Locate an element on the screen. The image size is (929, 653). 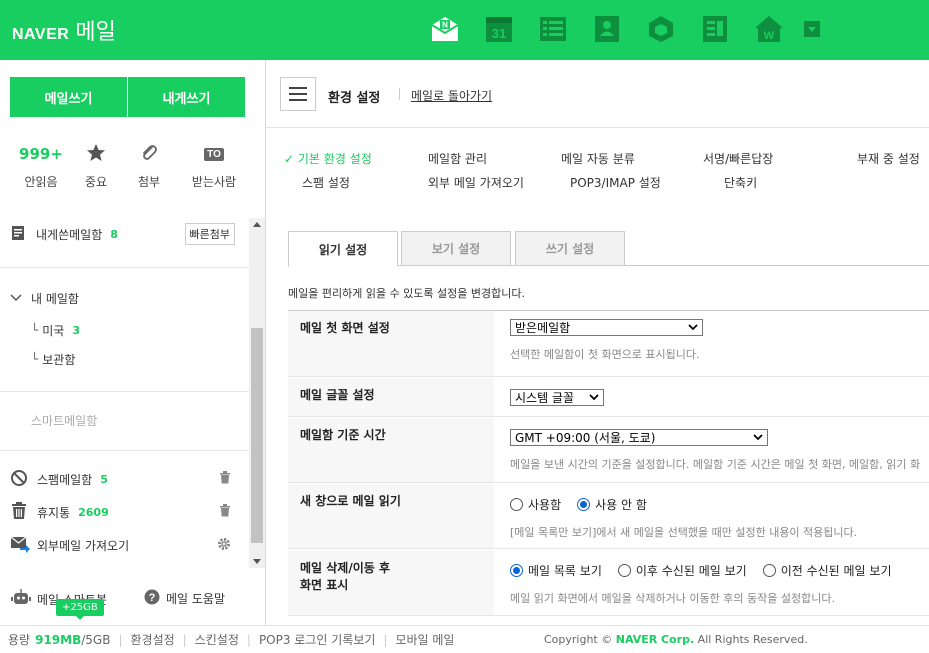
nav-spam-settings: 스팸 설정 is located at coordinates (326, 182).